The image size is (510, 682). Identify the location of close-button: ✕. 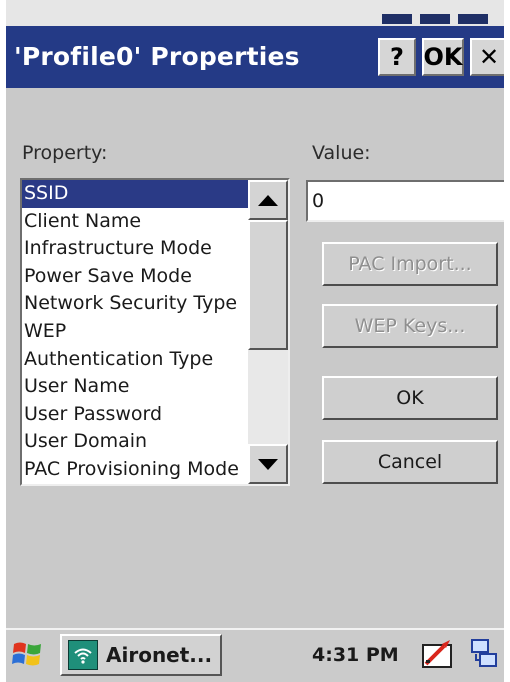
(487, 57).